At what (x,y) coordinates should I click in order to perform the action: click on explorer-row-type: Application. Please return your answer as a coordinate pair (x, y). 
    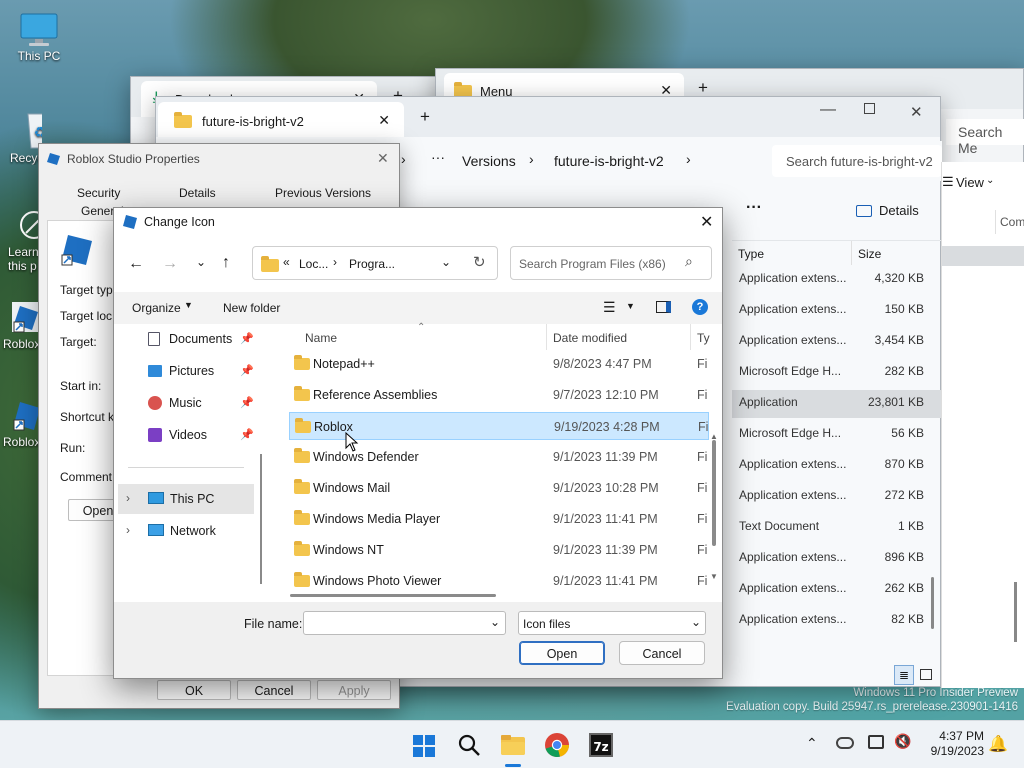
    Looking at the image, I should click on (768, 402).